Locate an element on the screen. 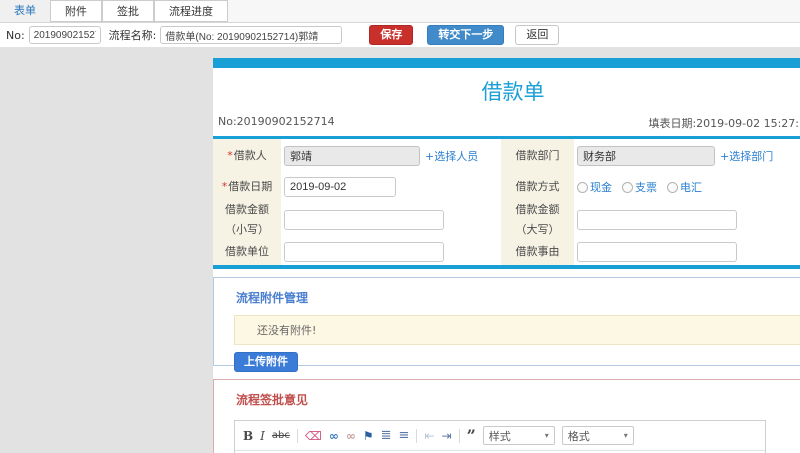 This screenshot has width=800, height=453. no-label: No: is located at coordinates (15, 35).